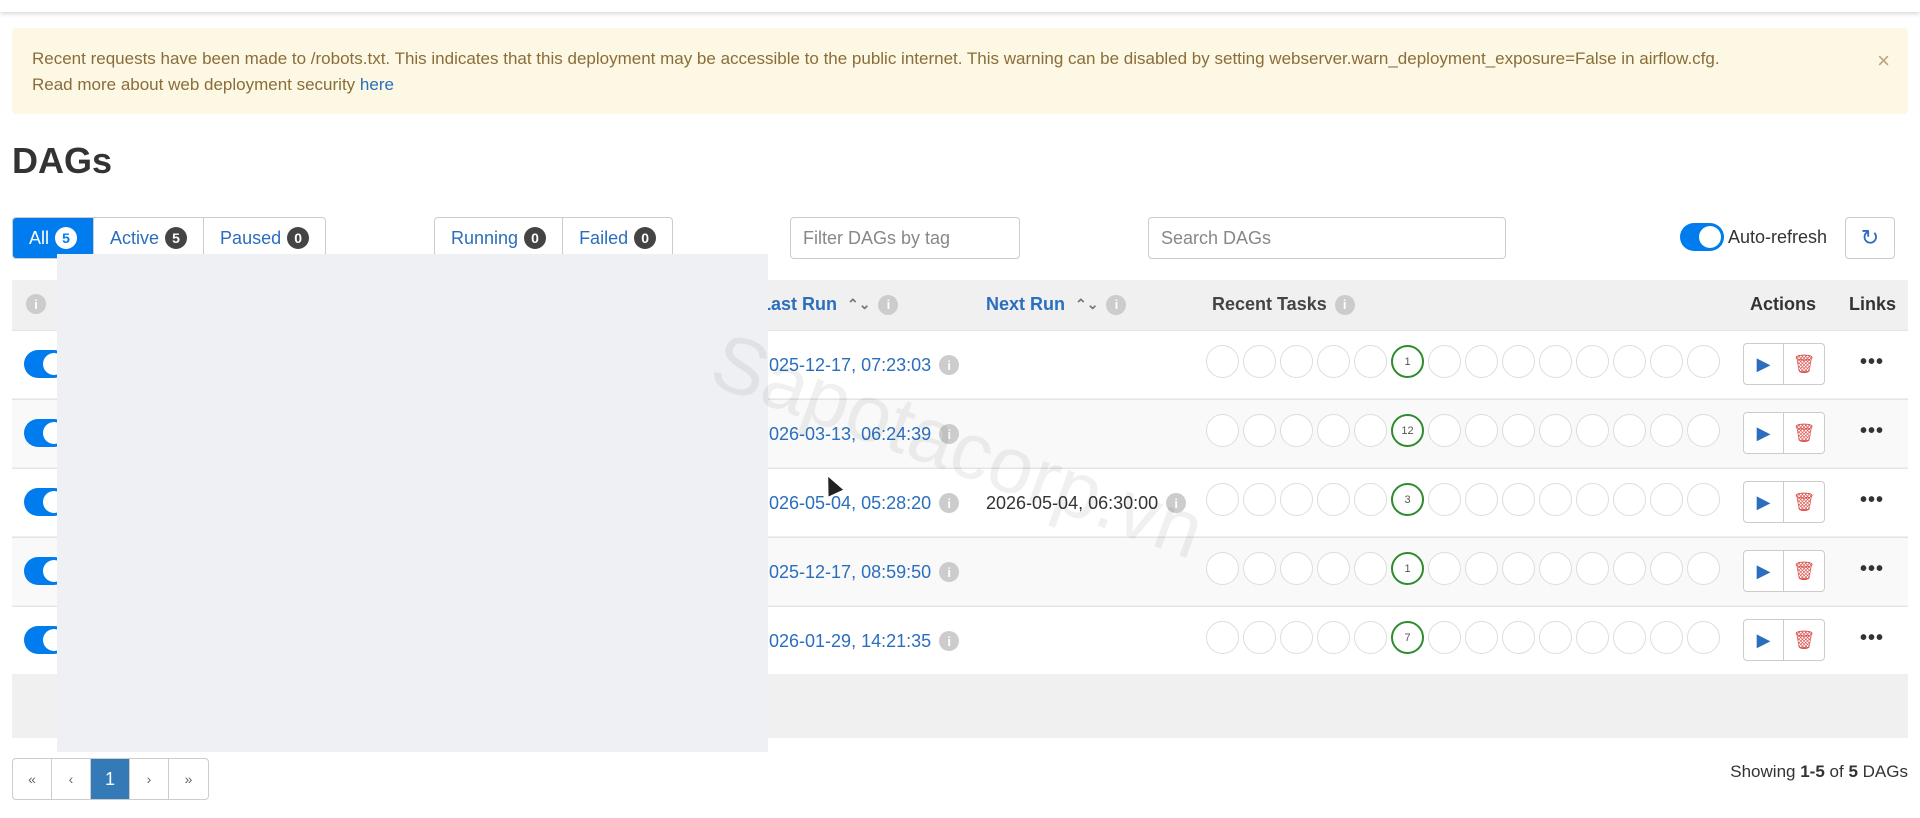 The width and height of the screenshot is (1920, 818). Describe the element at coordinates (864, 641) in the screenshot. I see `last-run-cell: 026-01-29, 14:21:35 i` at that location.